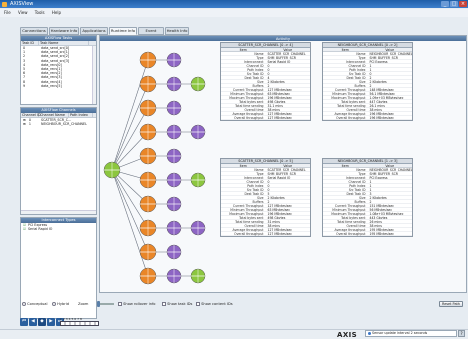  I want to click on maximize-button: □, so click(454, 4).